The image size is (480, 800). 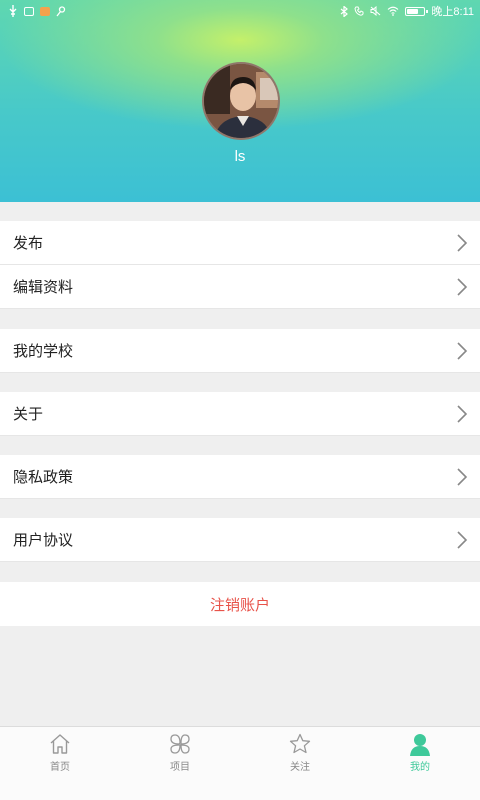 What do you see at coordinates (417, 11) in the screenshot?
I see `battery-icon` at bounding box center [417, 11].